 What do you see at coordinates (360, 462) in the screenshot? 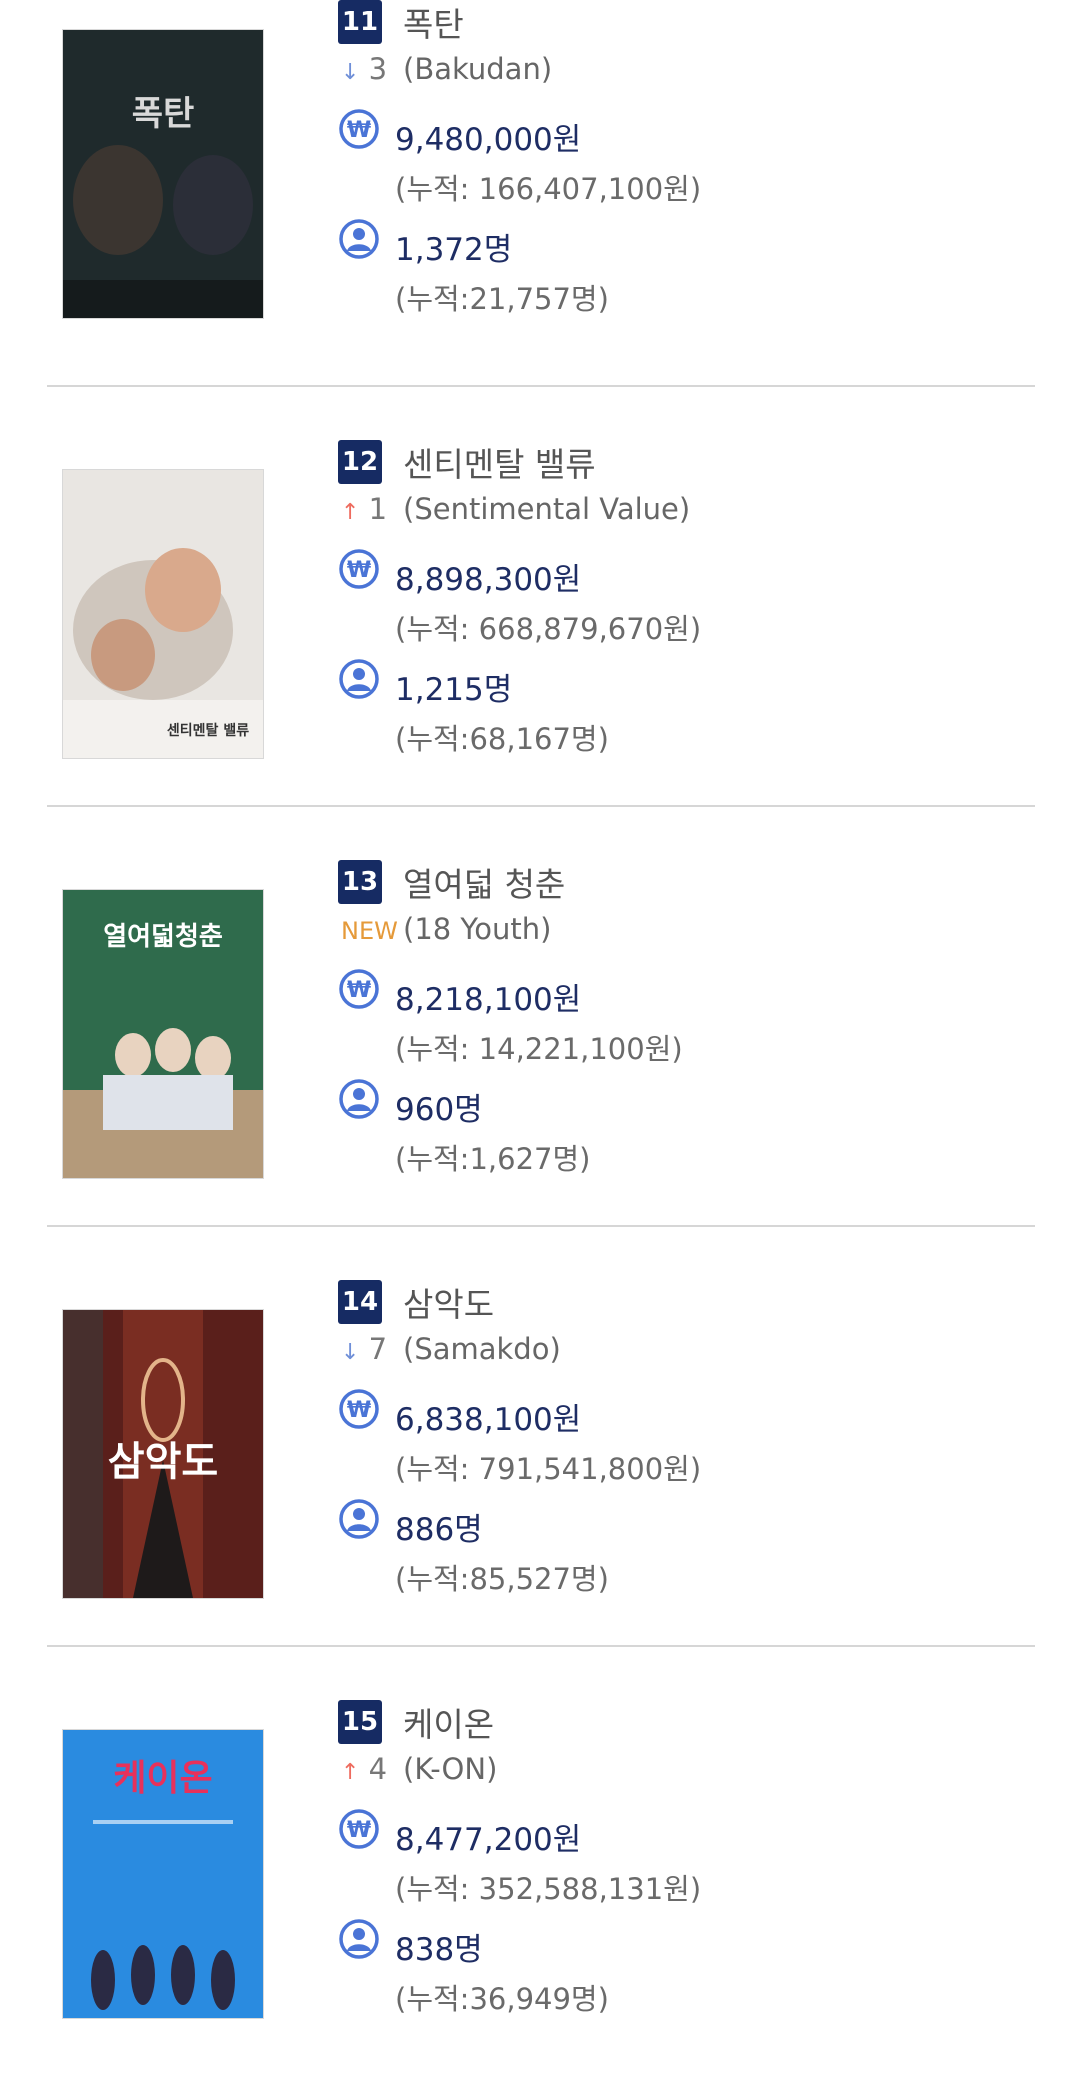
I see `rank-badge: 12` at bounding box center [360, 462].